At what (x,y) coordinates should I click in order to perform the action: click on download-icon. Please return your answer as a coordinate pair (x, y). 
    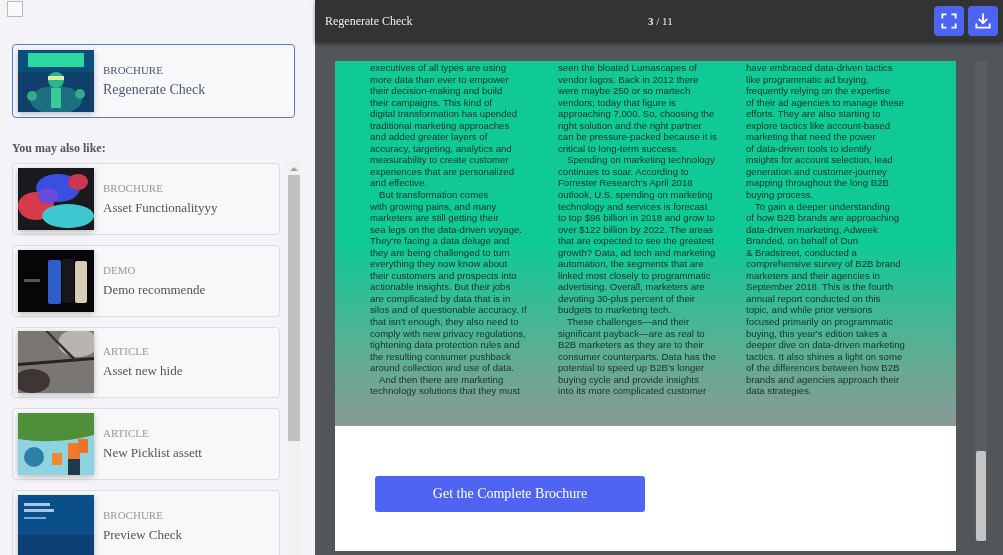
    Looking at the image, I should click on (983, 21).